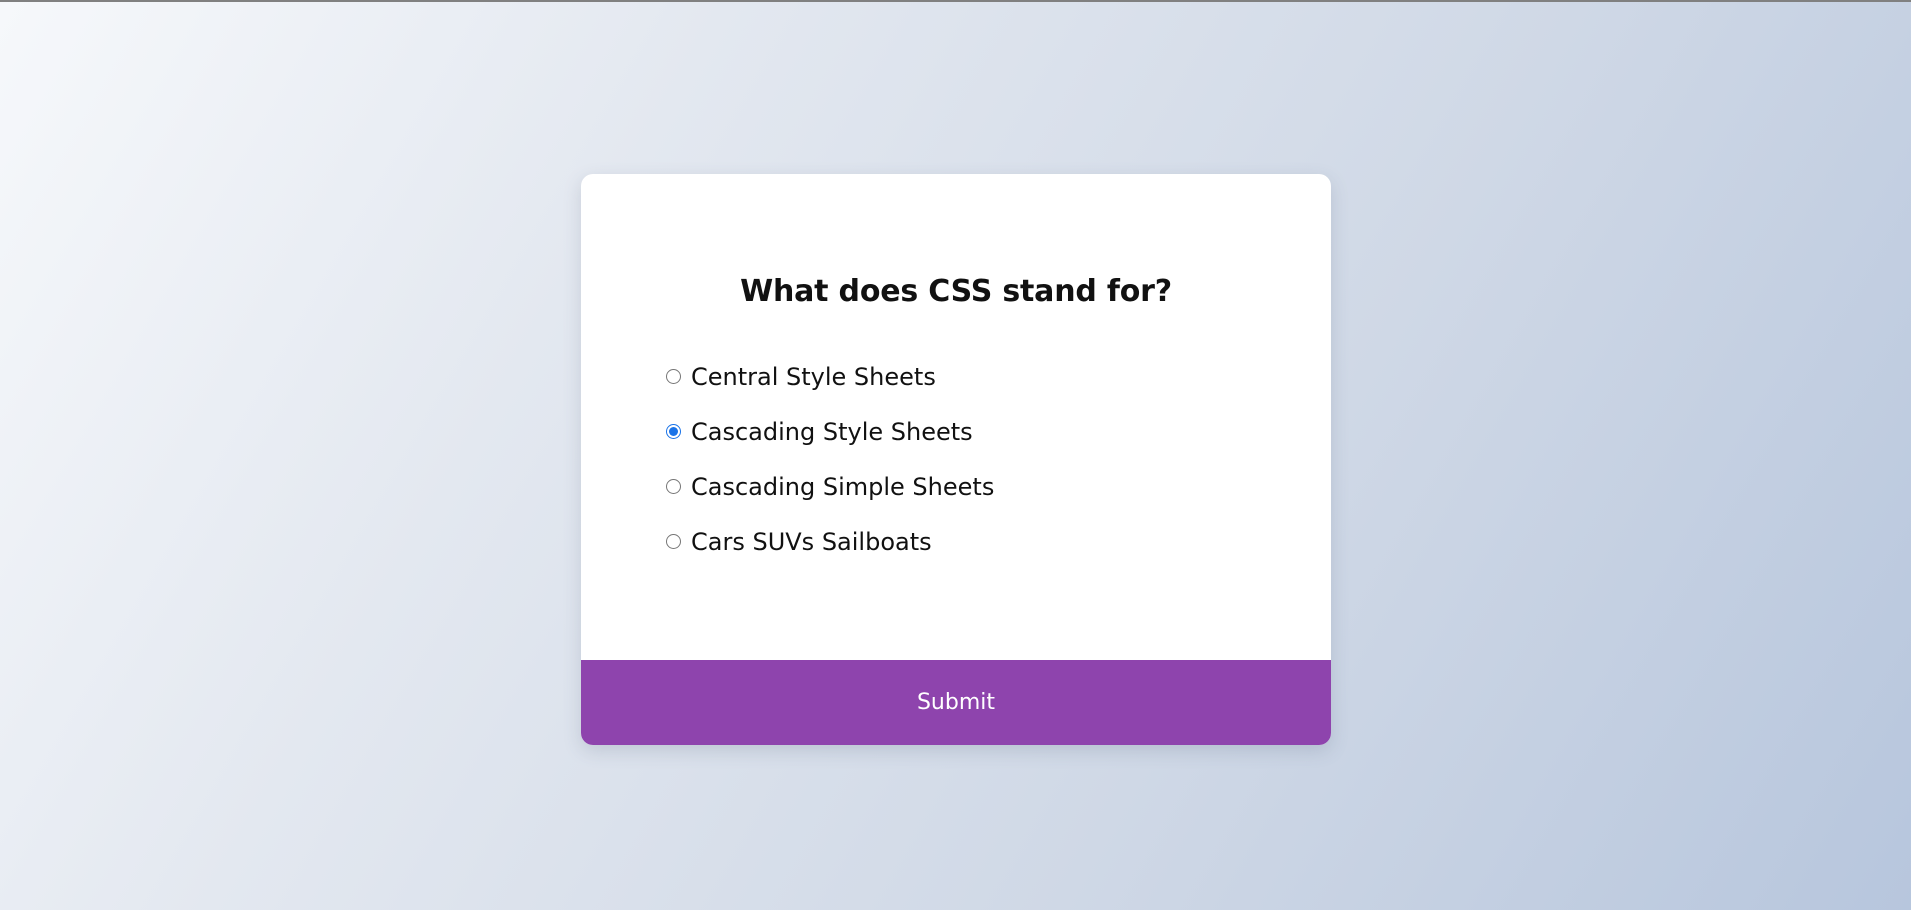 The image size is (1911, 910). What do you see at coordinates (811, 542) in the screenshot?
I see `answer-label-d: Cars SUVs Sailboats` at bounding box center [811, 542].